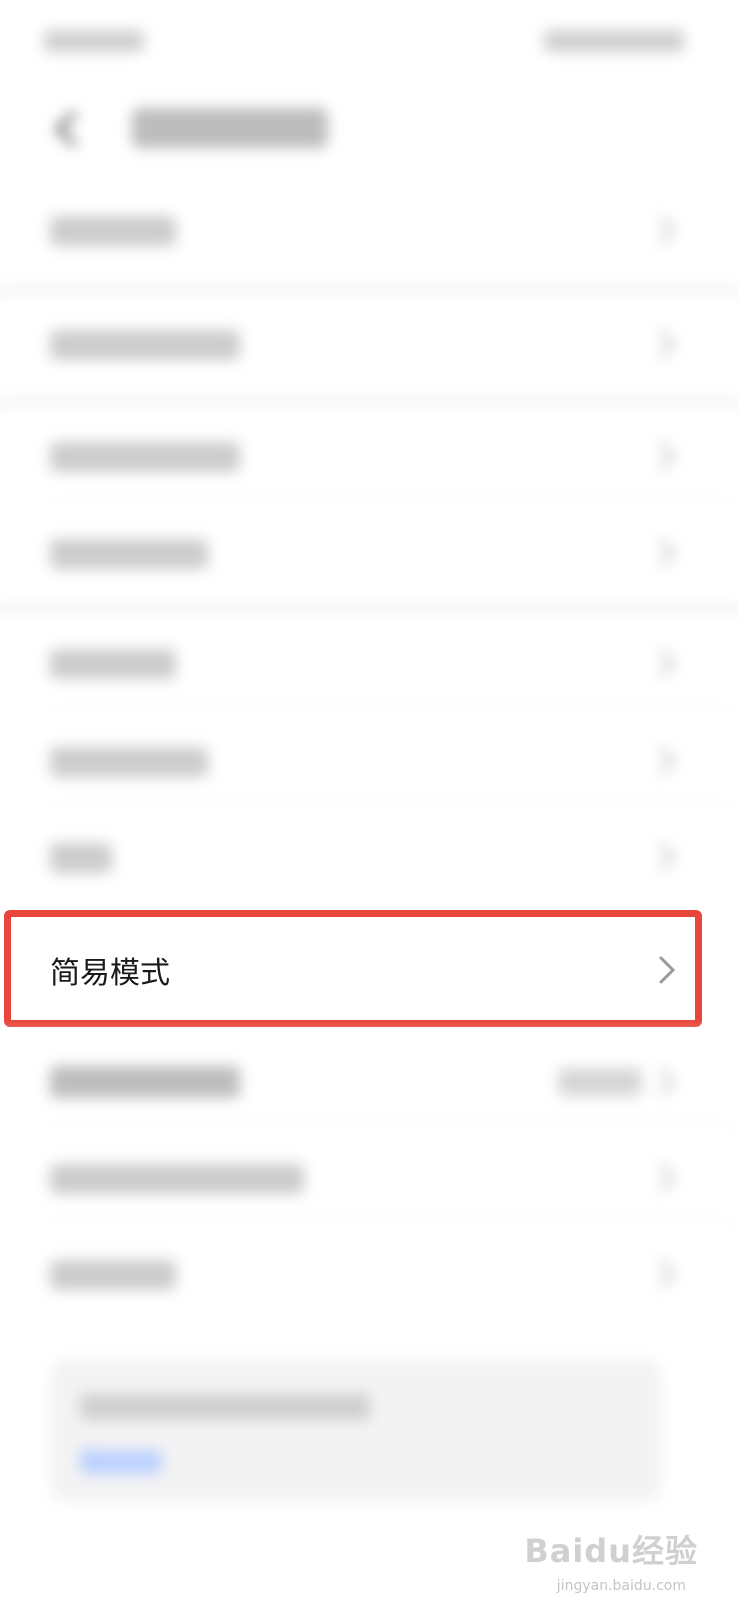 The width and height of the screenshot is (738, 1600). I want to click on row-divider, so click(394, 1128).